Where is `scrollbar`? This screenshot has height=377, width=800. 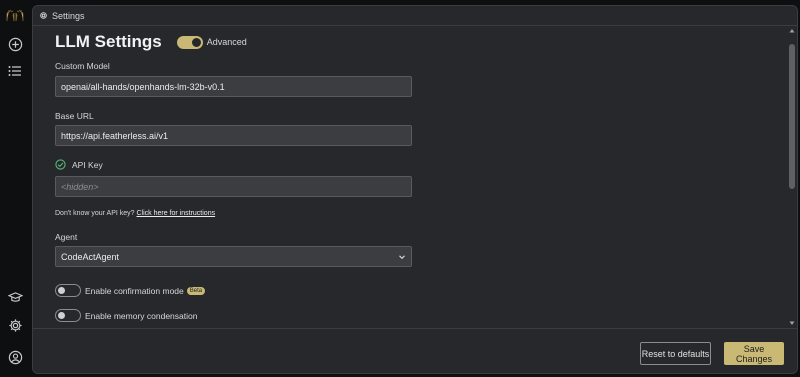
scrollbar is located at coordinates (792, 177).